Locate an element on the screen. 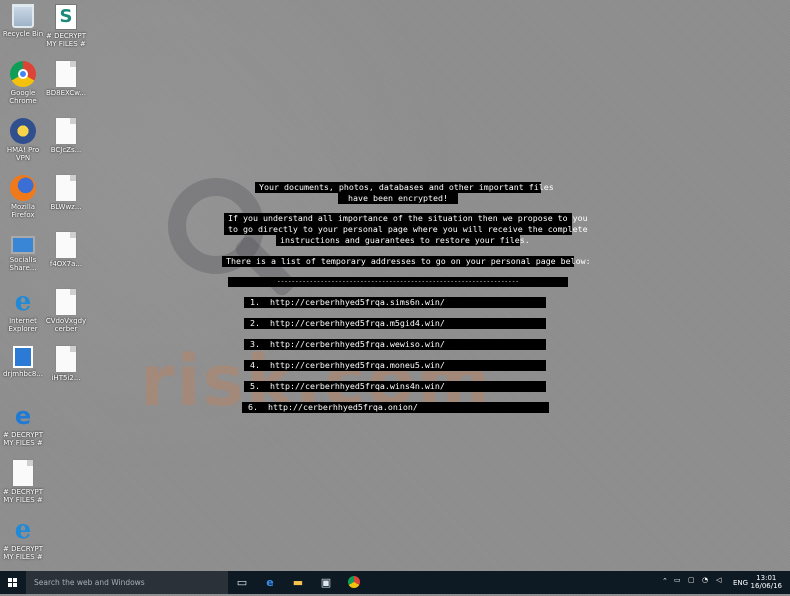  start-button is located at coordinates (13, 582).